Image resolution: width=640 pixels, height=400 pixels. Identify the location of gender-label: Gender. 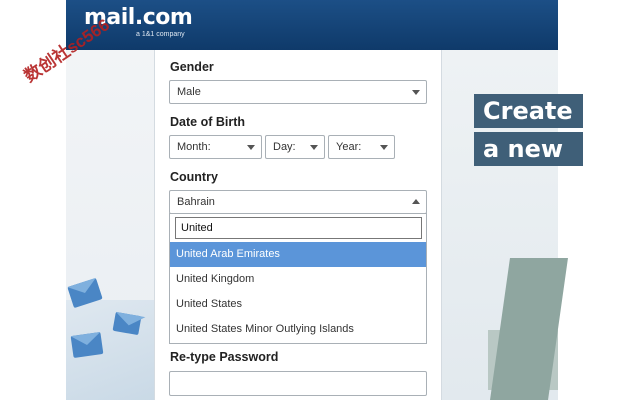
(192, 67).